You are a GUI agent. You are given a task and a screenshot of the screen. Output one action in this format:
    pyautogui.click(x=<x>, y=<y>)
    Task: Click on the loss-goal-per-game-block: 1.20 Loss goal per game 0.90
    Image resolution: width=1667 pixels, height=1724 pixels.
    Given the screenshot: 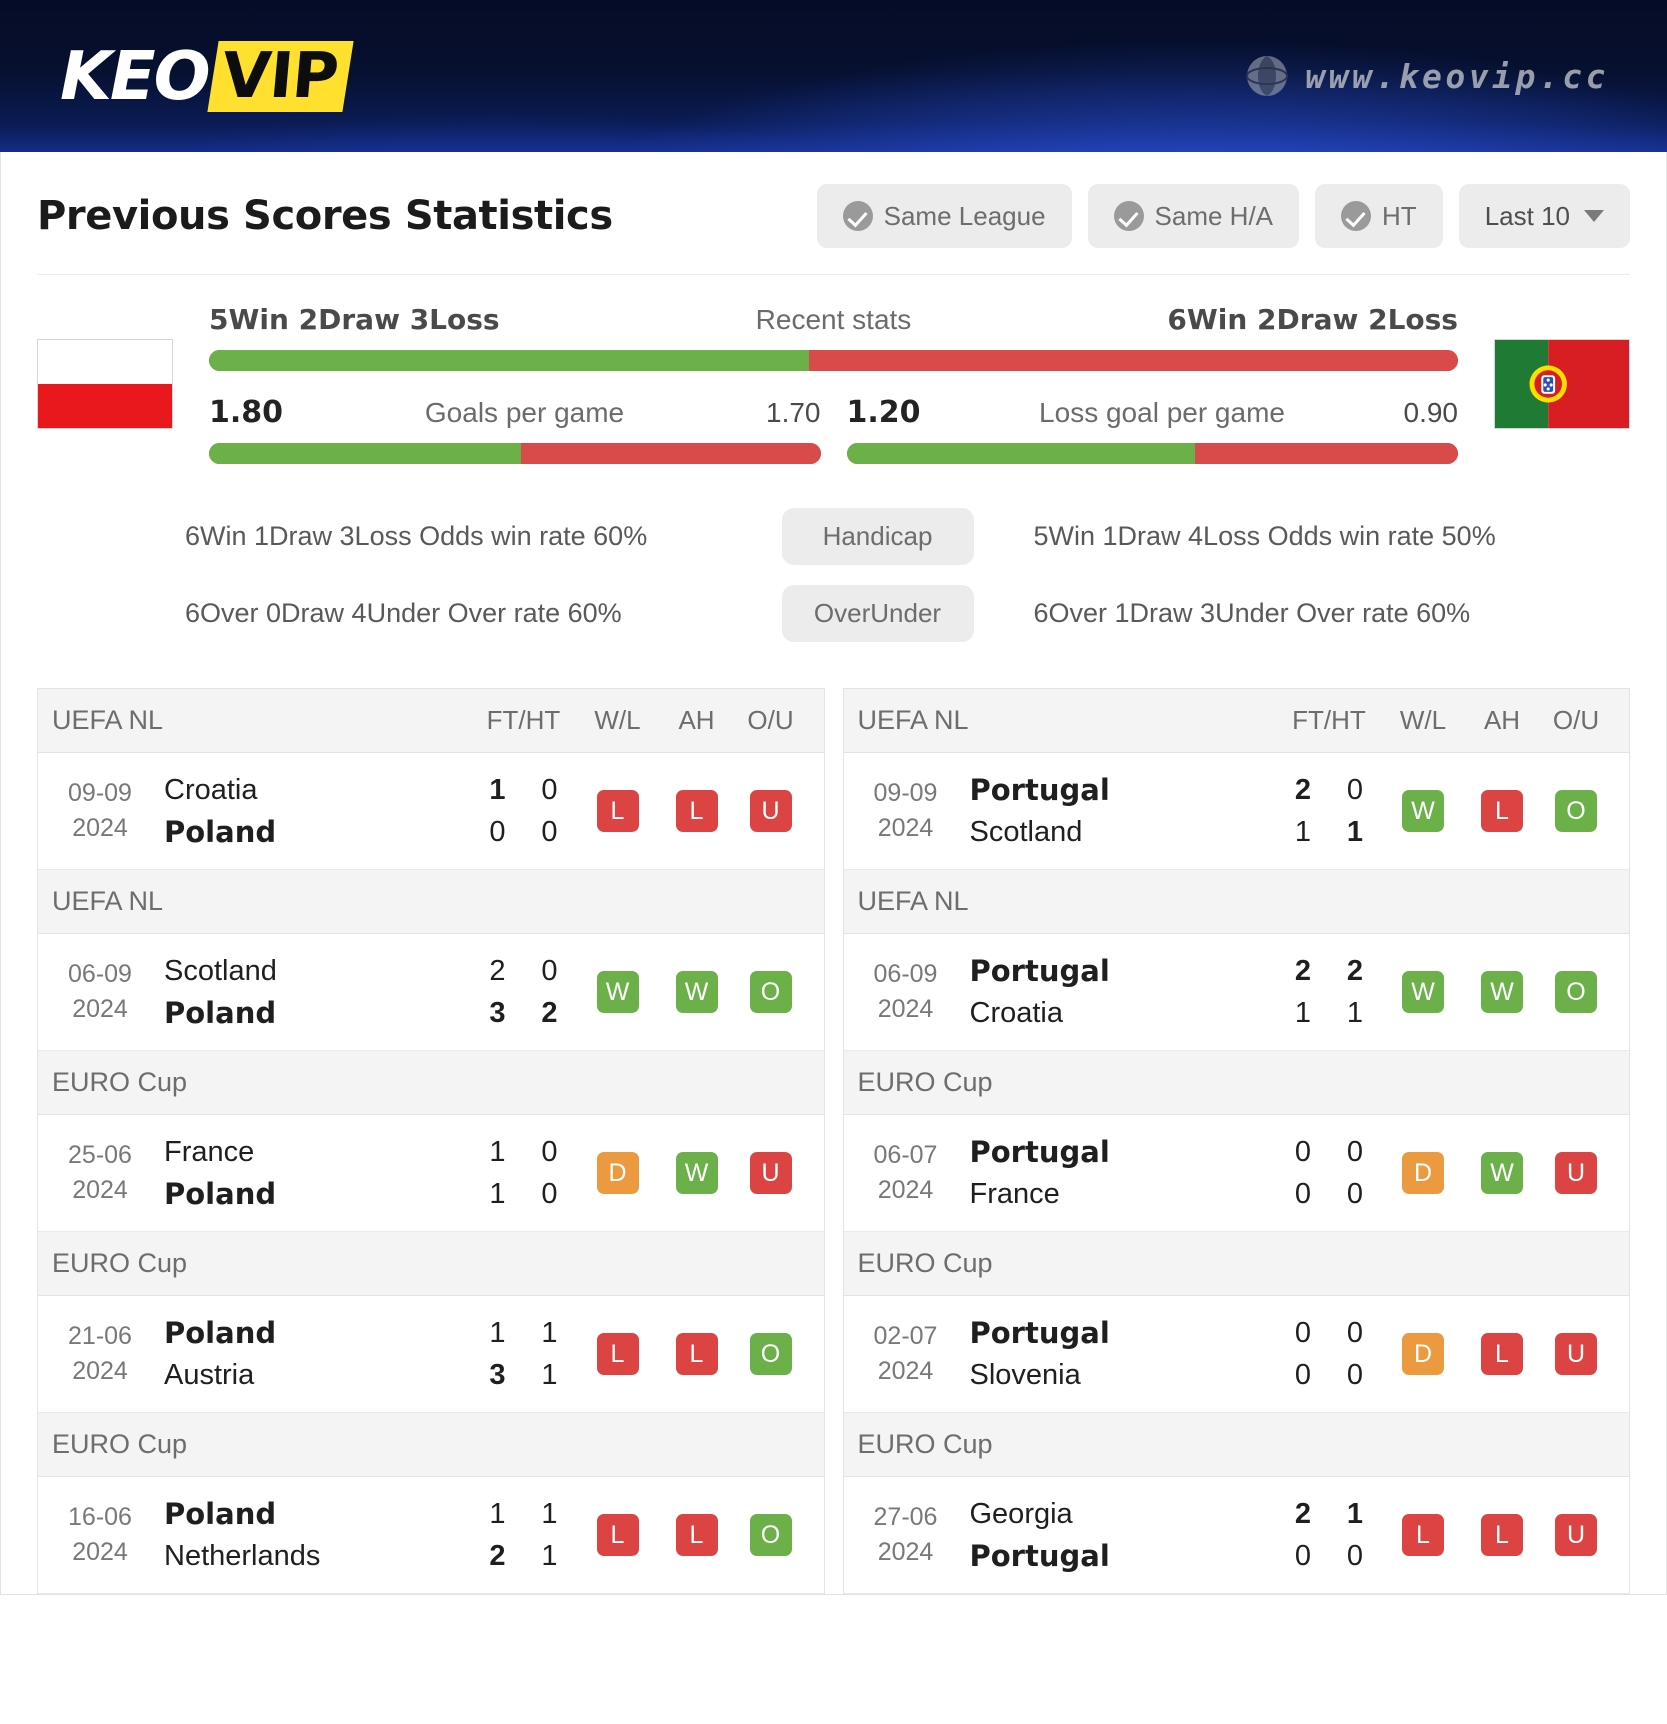 What is the action you would take?
    pyautogui.click(x=1152, y=429)
    